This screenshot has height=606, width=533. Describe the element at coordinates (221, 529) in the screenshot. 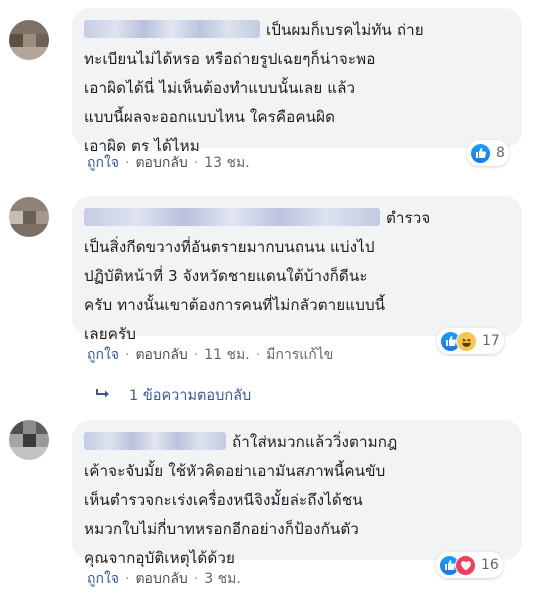

I see `comment-line: หมวกใบไม่กี่บาทหรอกอีกอย่างก็ป้องกันตัว` at that location.